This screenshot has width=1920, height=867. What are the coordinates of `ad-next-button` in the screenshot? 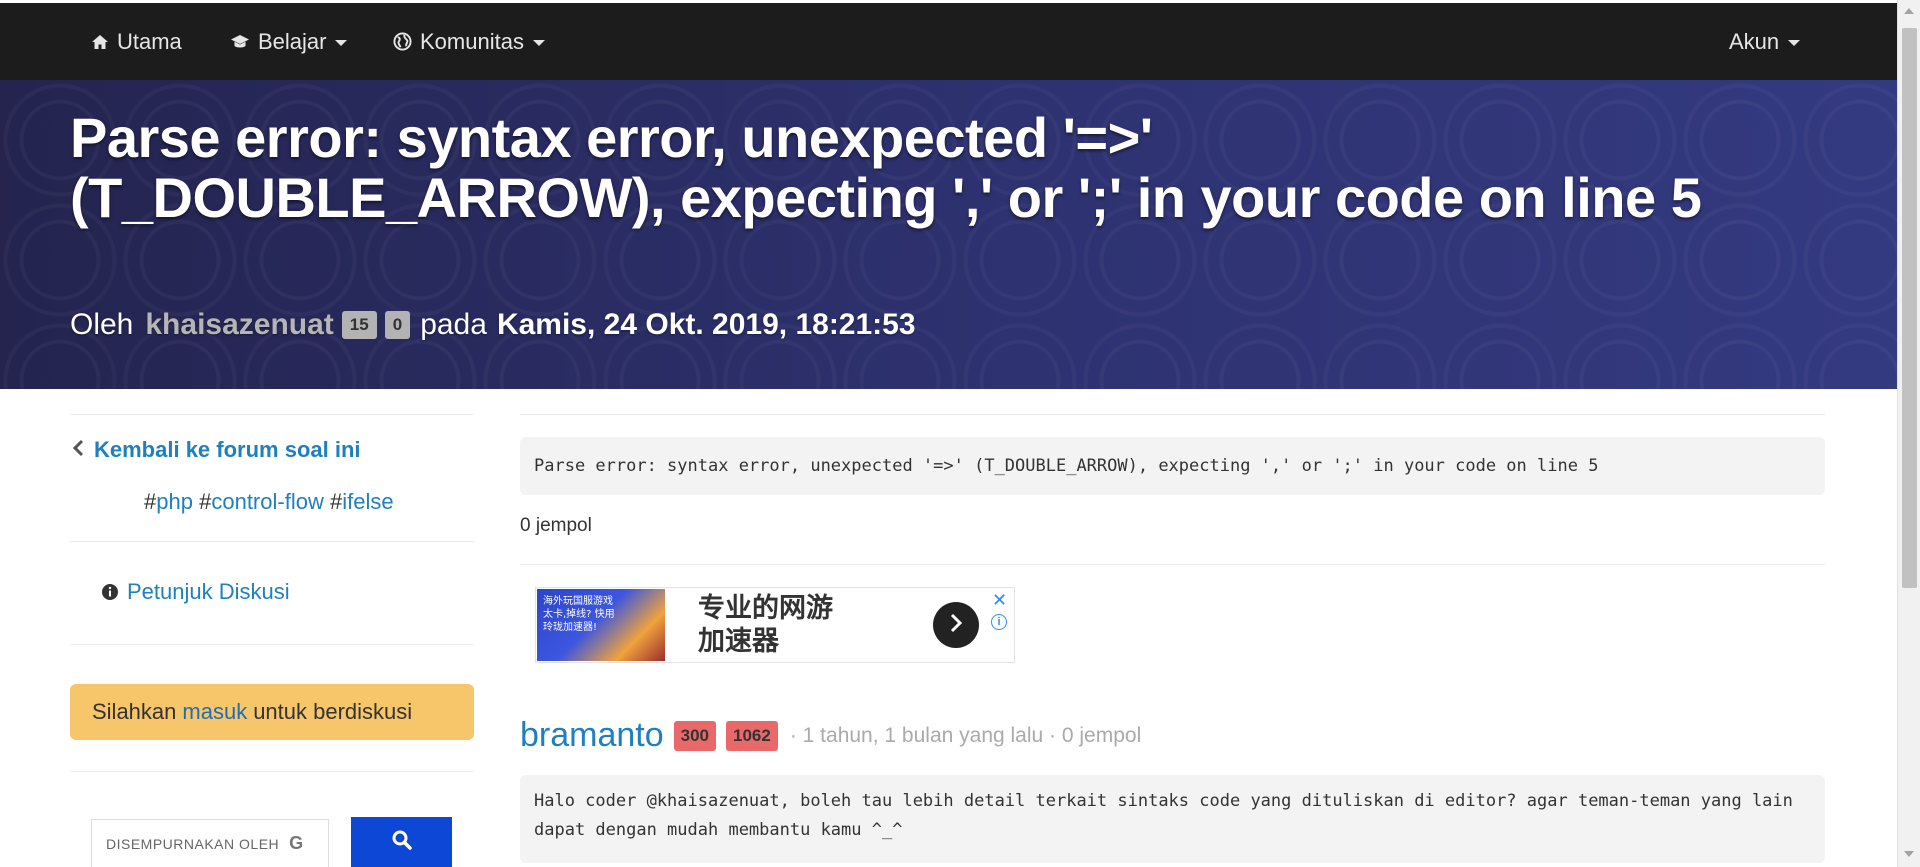 It's located at (956, 625).